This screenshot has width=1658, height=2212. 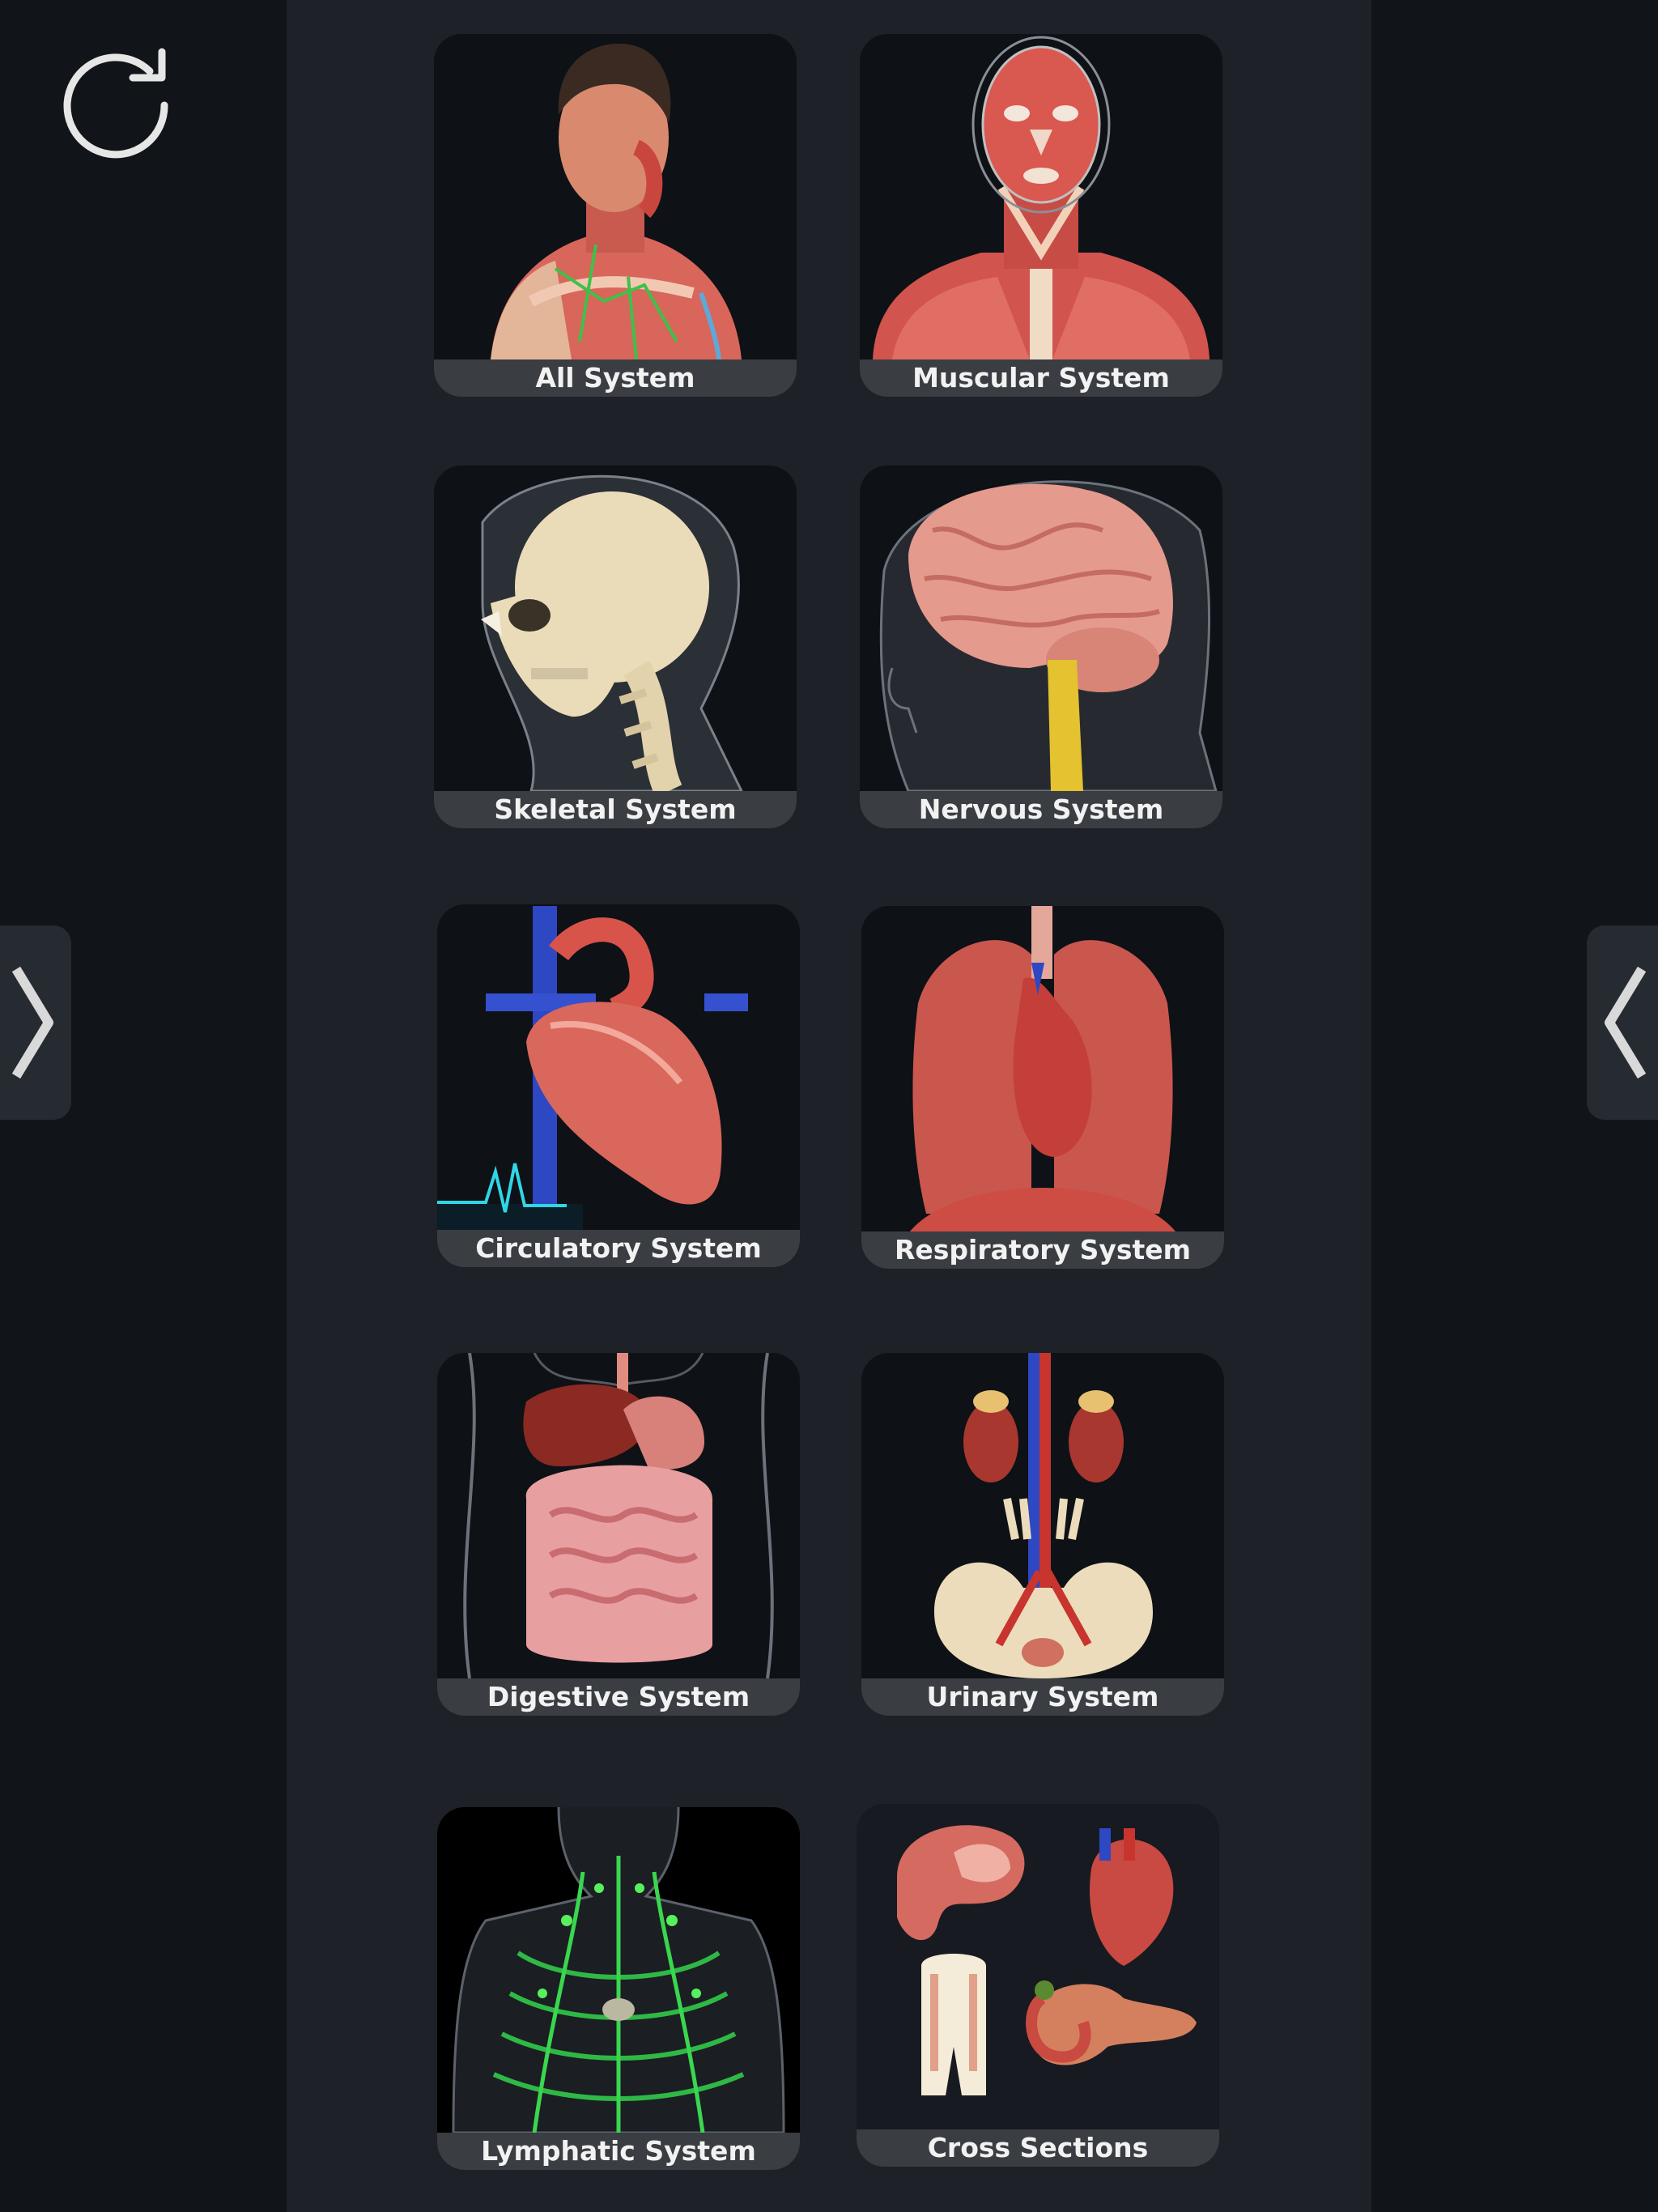 I want to click on cross-sections-image, so click(x=1038, y=1966).